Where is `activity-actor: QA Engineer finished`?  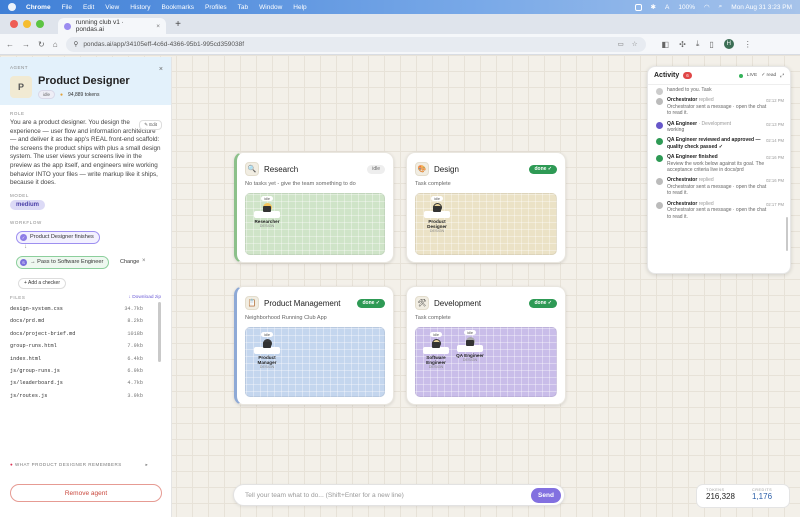 activity-actor: QA Engineer finished is located at coordinates (692, 157).